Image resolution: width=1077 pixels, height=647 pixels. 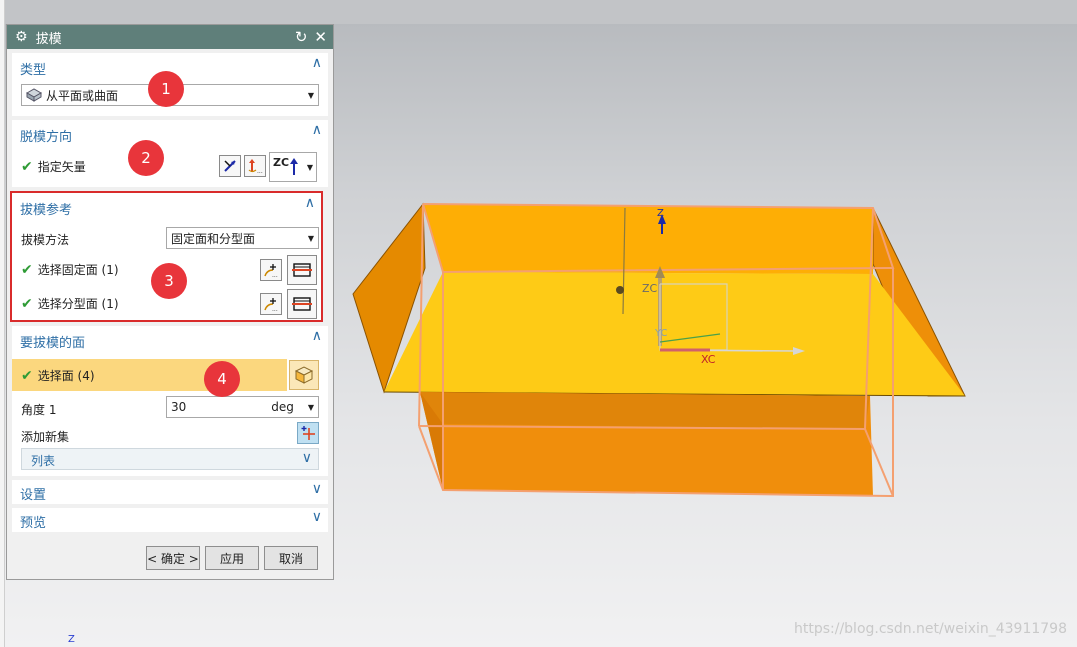 What do you see at coordinates (33, 523) in the screenshot?
I see `group-preview-header: 预览` at bounding box center [33, 523].